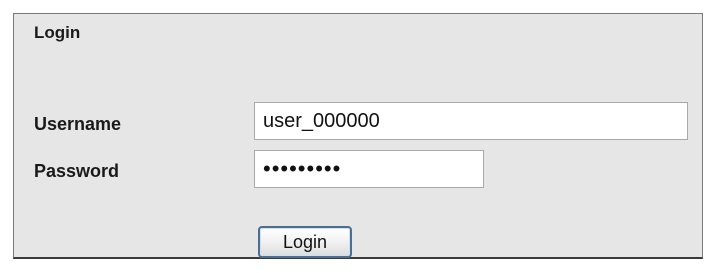 This screenshot has width=716, height=273. I want to click on panel-title: Login, so click(57, 32).